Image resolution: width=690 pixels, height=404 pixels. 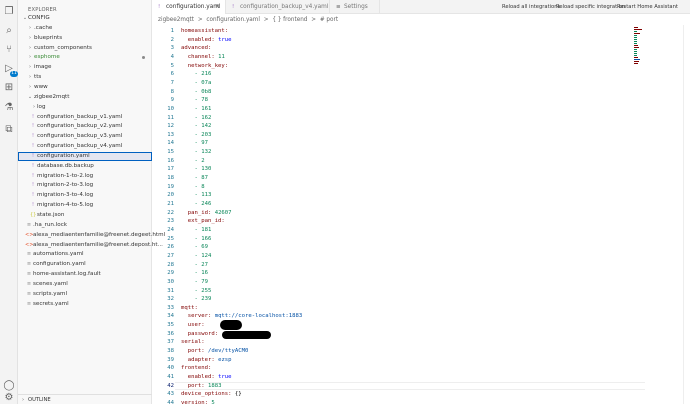 What do you see at coordinates (85, 18) in the screenshot?
I see `tree-item: ⌄ CONFIG` at bounding box center [85, 18].